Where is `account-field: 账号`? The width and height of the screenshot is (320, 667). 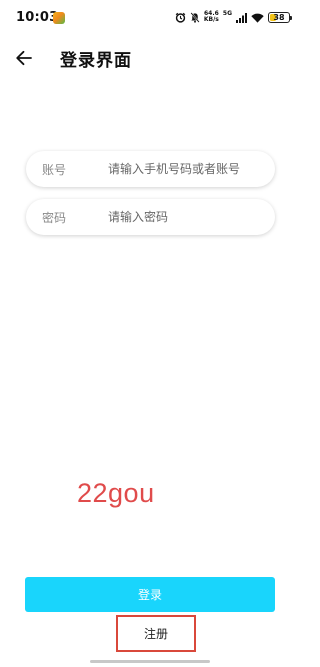
account-field: 账号 is located at coordinates (150, 169).